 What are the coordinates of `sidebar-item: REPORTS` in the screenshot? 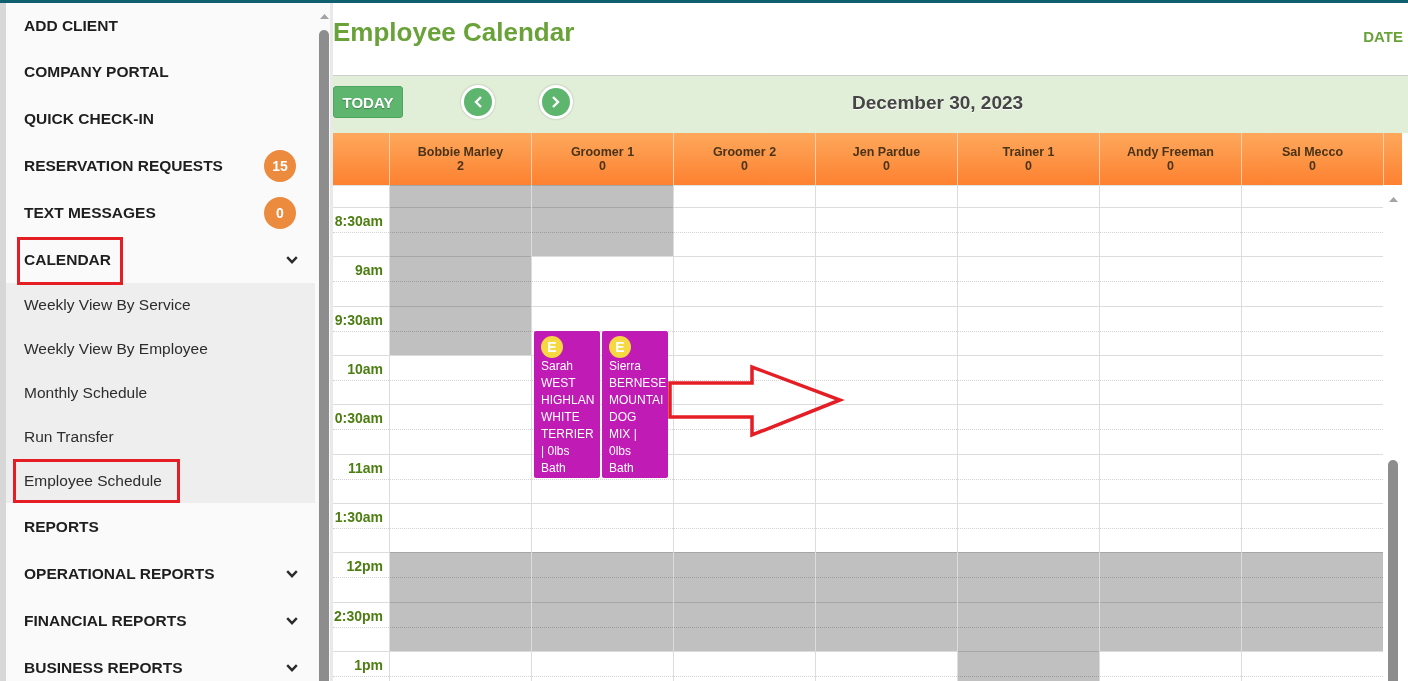 It's located at (160, 526).